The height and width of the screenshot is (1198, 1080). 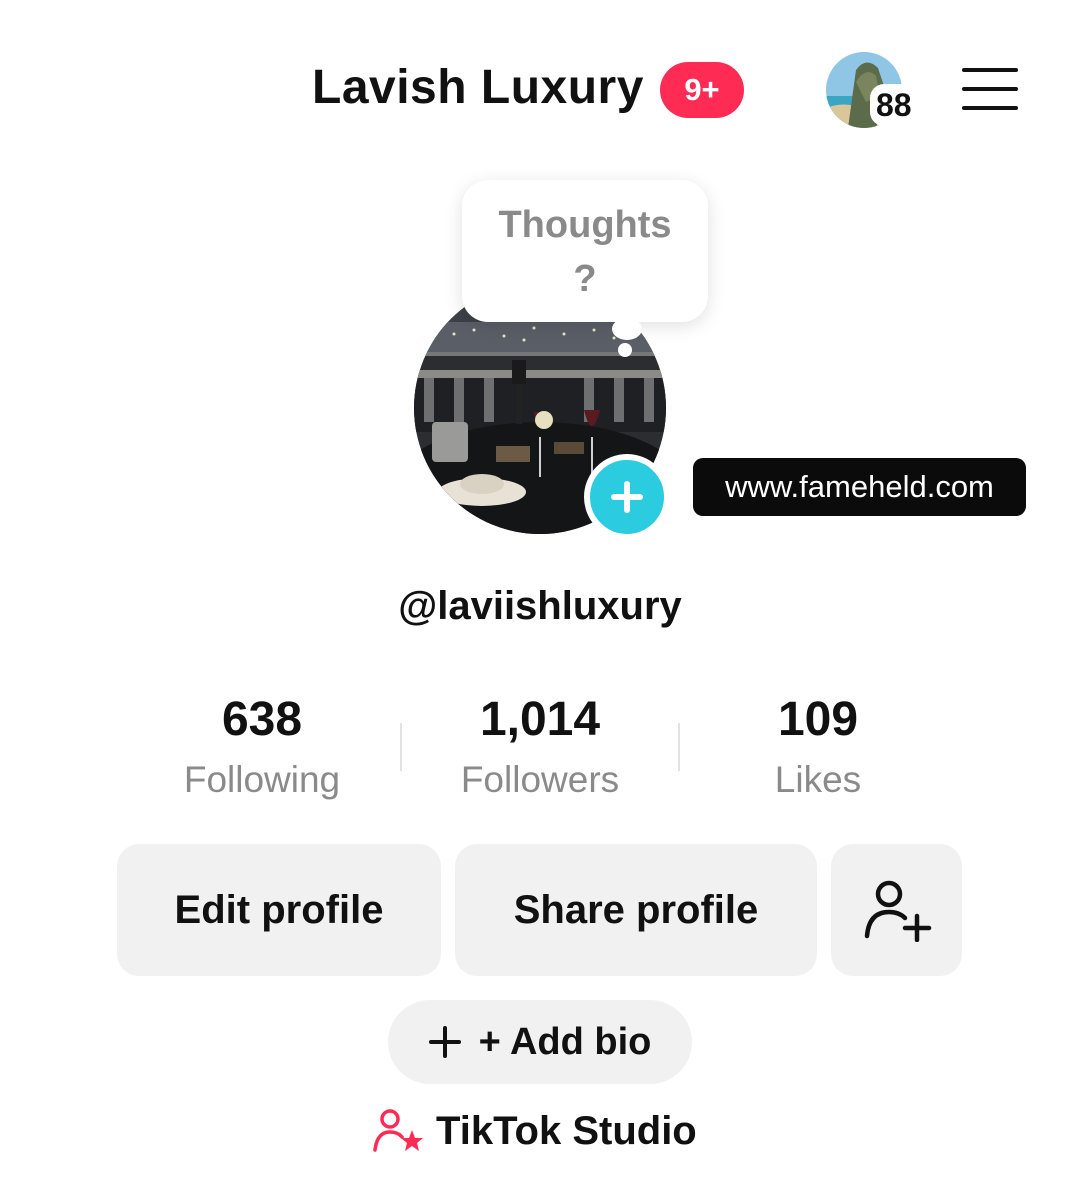 What do you see at coordinates (262, 779) in the screenshot?
I see `stat-label: Following` at bounding box center [262, 779].